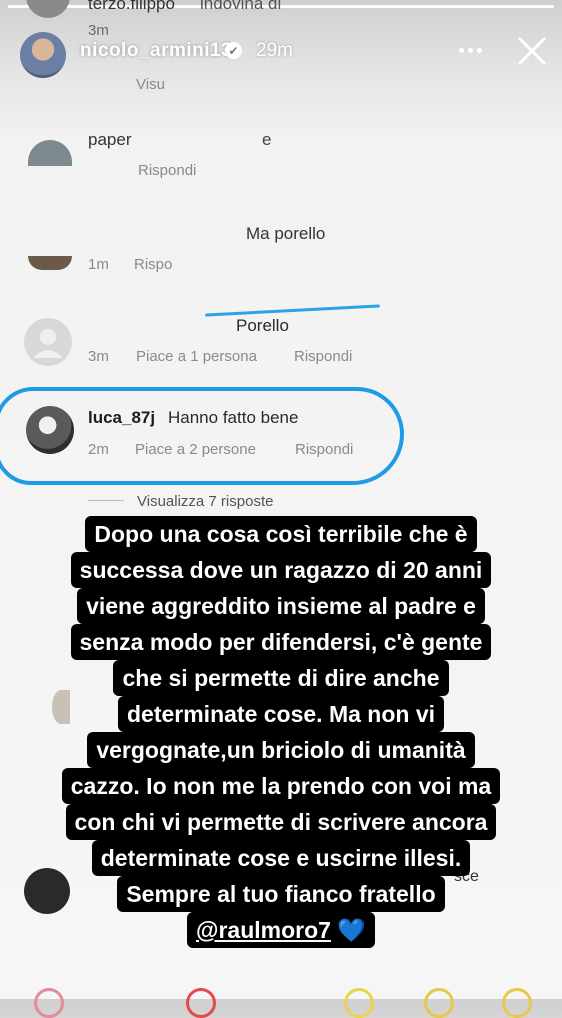 The width and height of the screenshot is (562, 1018). What do you see at coordinates (131, 6) in the screenshot?
I see `comment-username: terzo.filippo` at bounding box center [131, 6].